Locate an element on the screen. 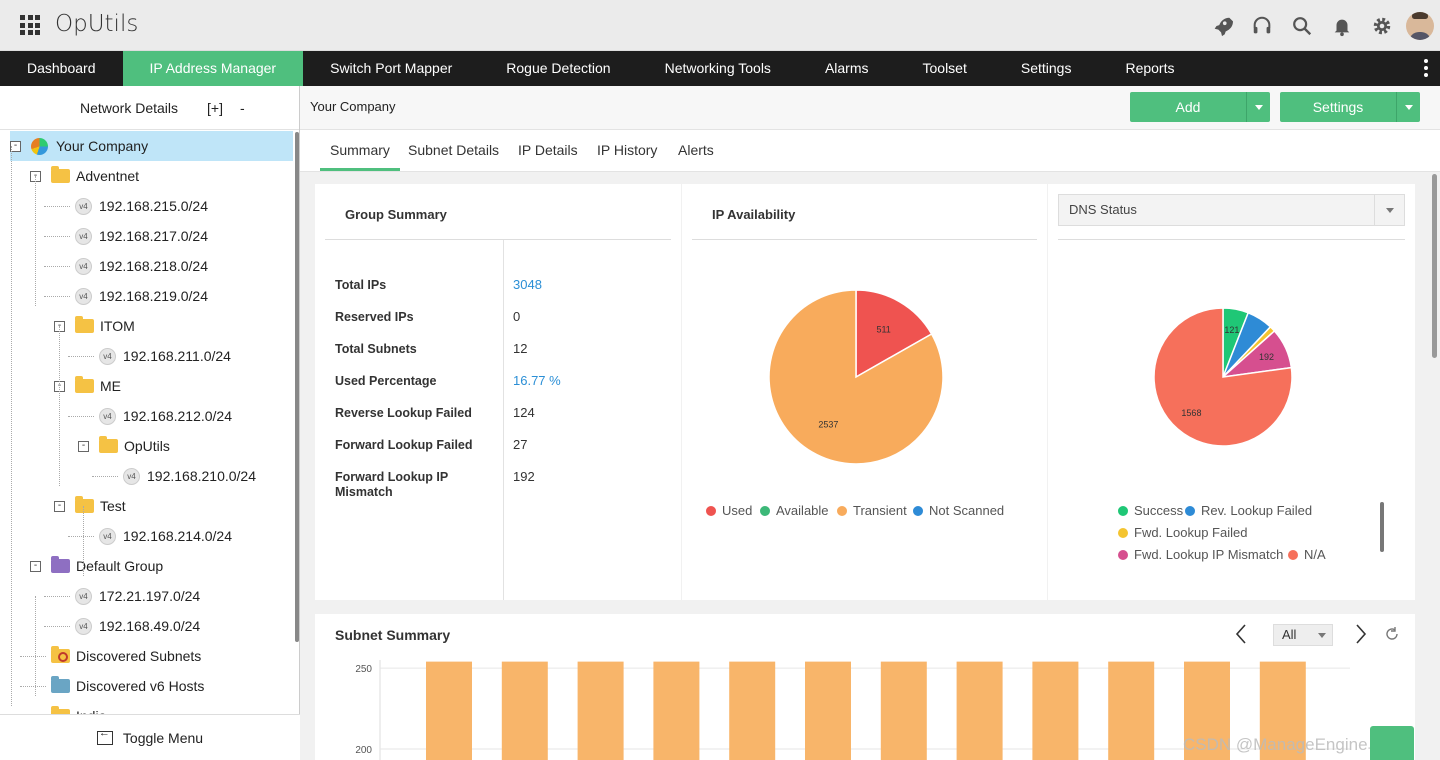 The image size is (1440, 760). summary-value: 3048 is located at coordinates (527, 284).